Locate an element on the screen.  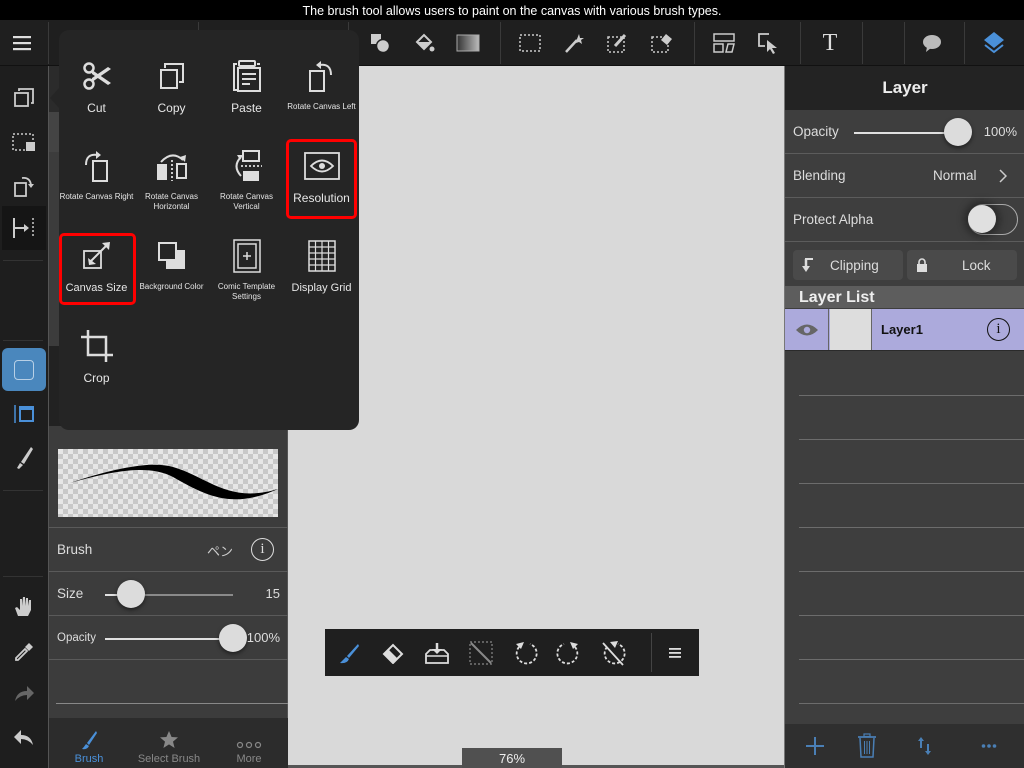
menu-icon is located at coordinates (675, 652).